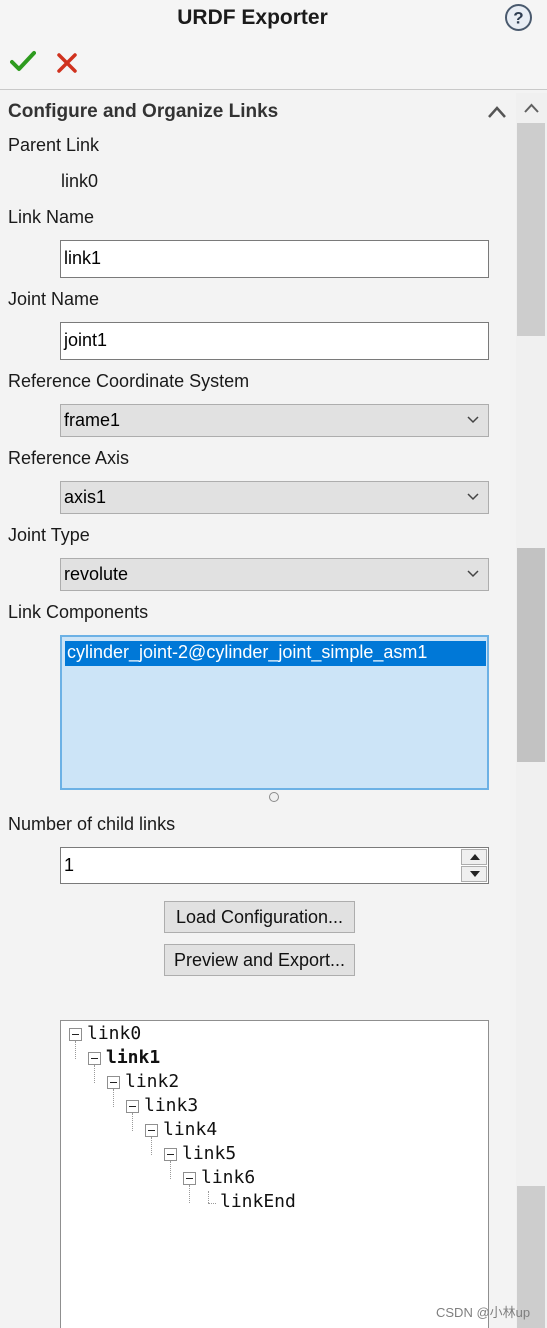 The width and height of the screenshot is (547, 1328). I want to click on link-name-label: Link Name, so click(51, 217).